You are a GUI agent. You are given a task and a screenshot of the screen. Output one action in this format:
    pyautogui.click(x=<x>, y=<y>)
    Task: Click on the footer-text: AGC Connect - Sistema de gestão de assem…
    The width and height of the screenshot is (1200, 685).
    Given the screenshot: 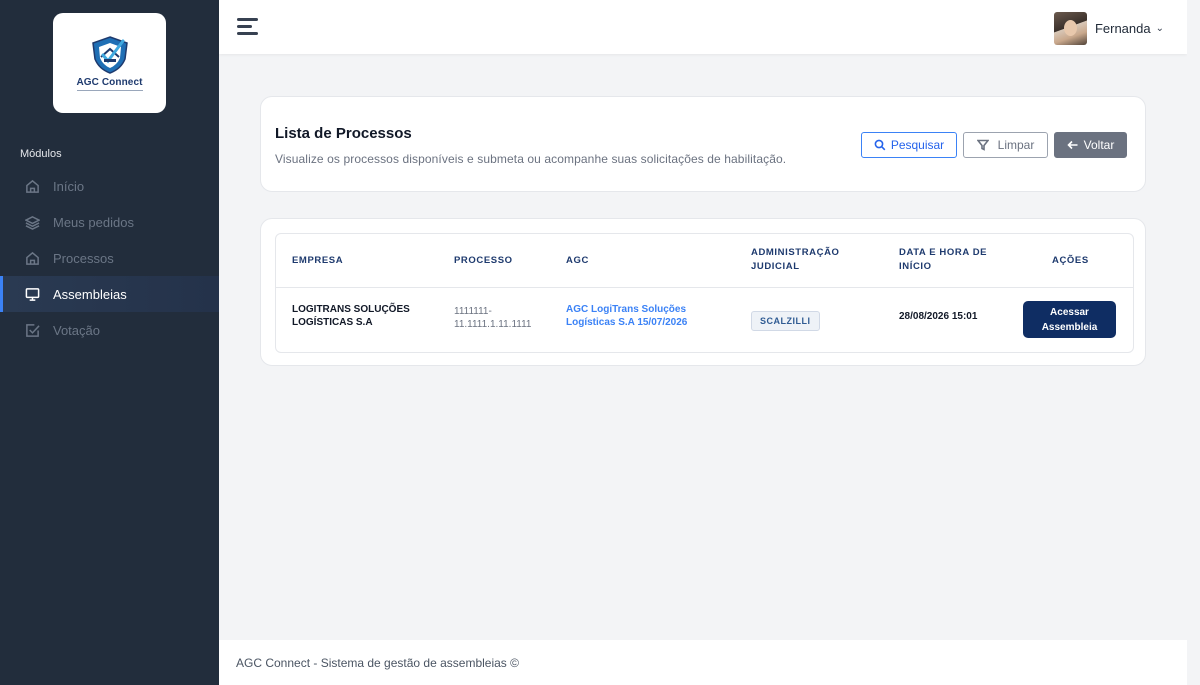 What is the action you would take?
    pyautogui.click(x=377, y=663)
    